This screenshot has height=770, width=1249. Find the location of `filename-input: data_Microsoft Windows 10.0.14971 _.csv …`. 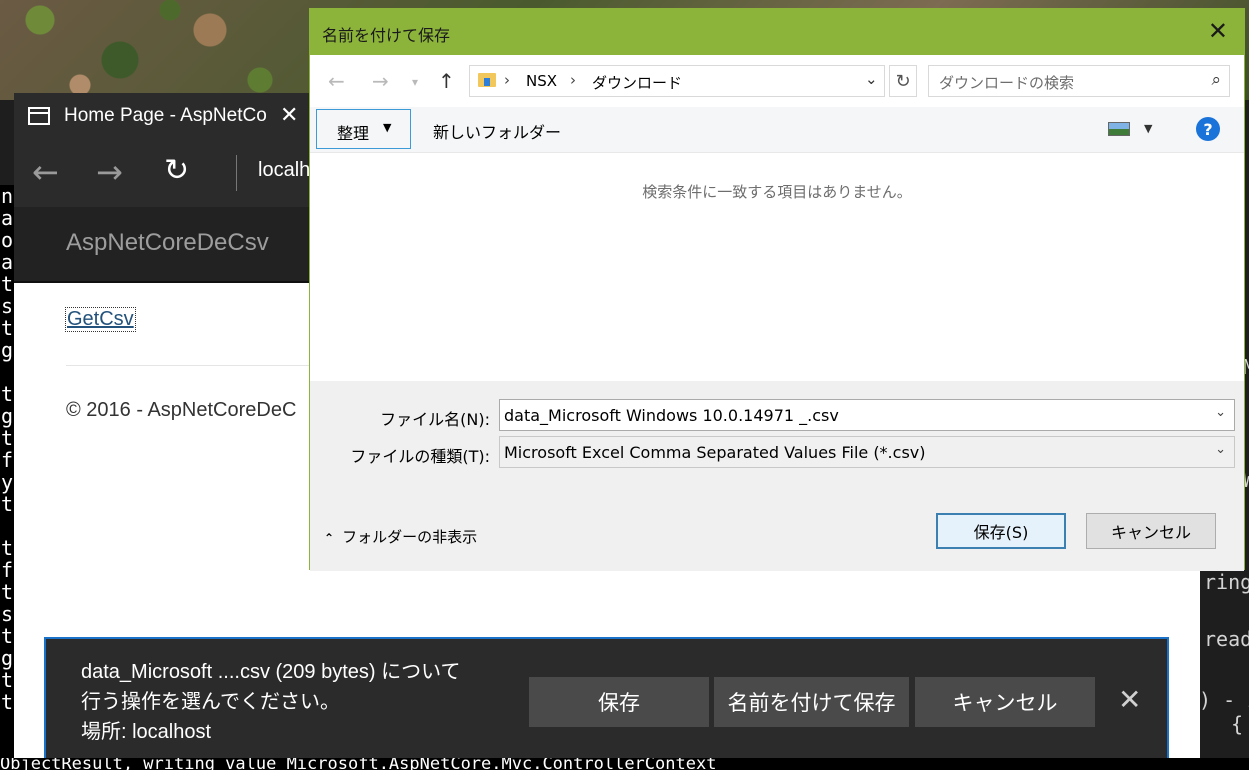

filename-input: data_Microsoft Windows 10.0.14971 _.csv … is located at coordinates (867, 415).